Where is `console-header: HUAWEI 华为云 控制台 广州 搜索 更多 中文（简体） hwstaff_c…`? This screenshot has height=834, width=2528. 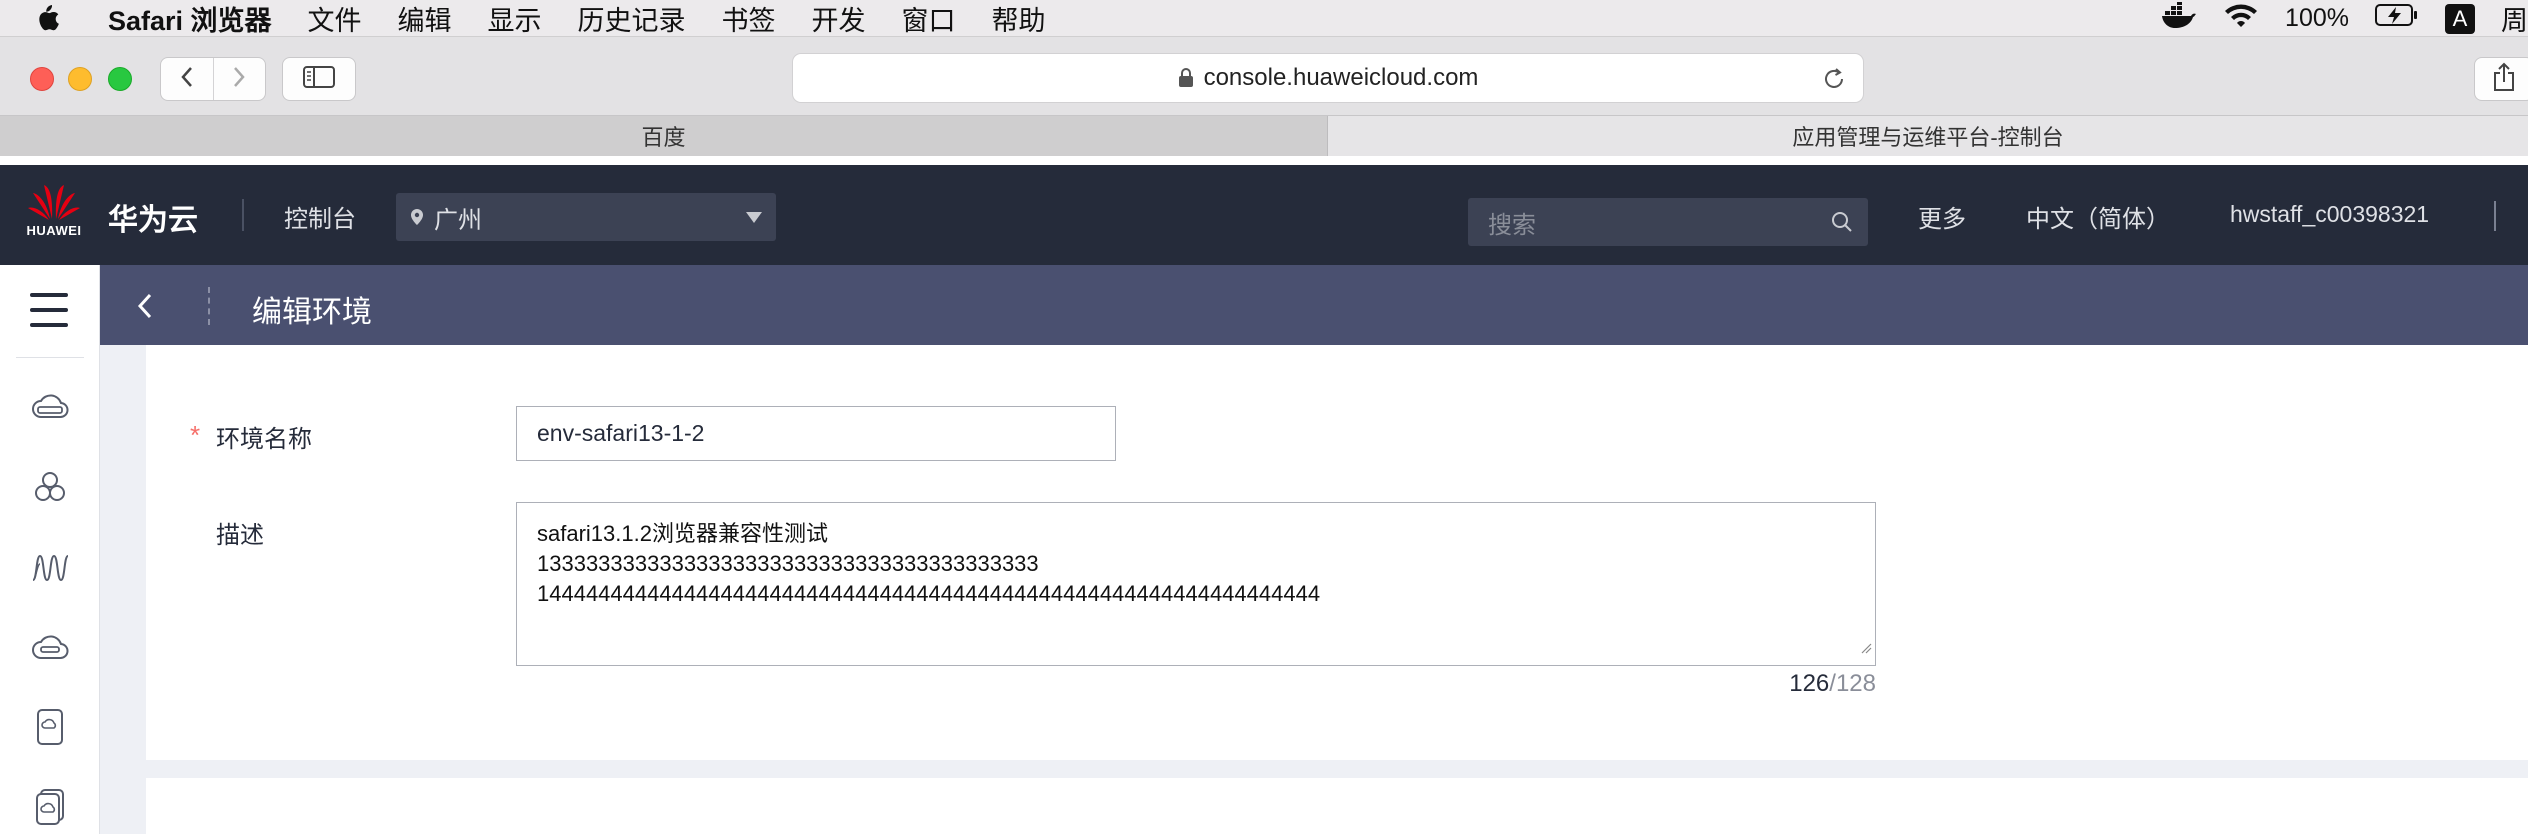
console-header: HUAWEI 华为云 控制台 广州 搜索 更多 中文（简体） hwstaff_c… is located at coordinates (1264, 215).